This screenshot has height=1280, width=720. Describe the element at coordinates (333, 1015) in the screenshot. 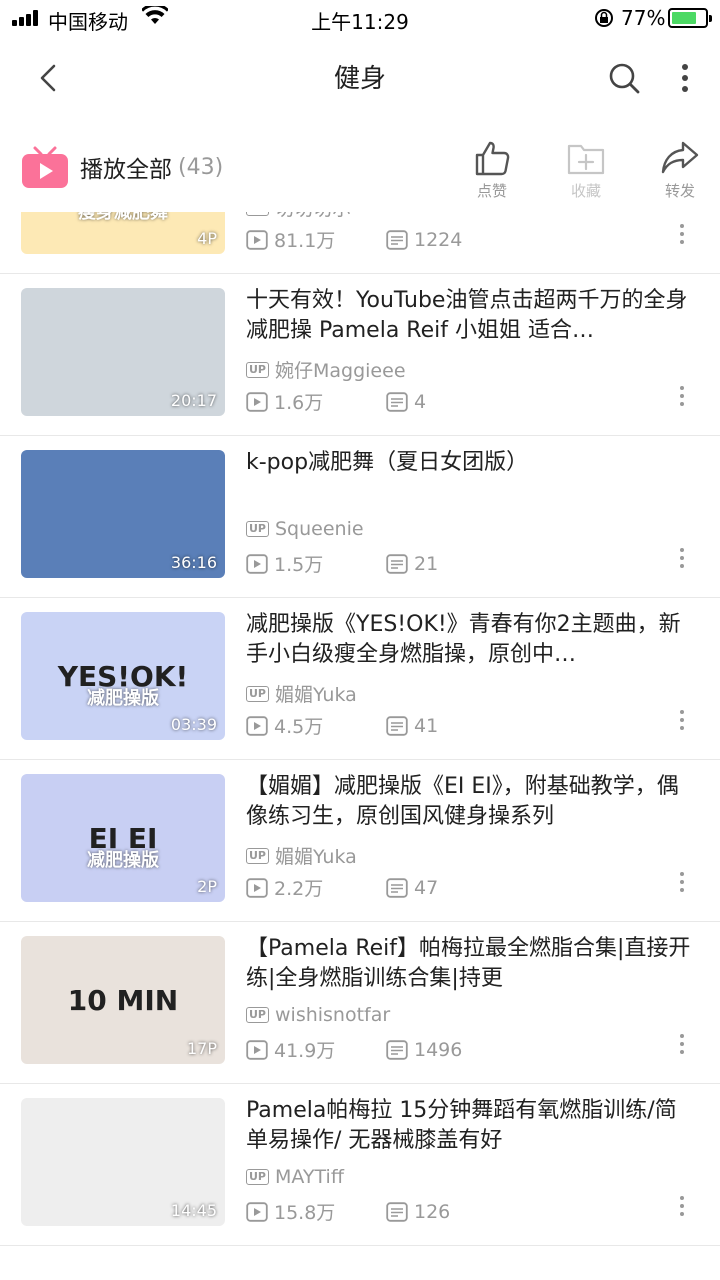

I see `uploader-name: wishisnotfar` at that location.